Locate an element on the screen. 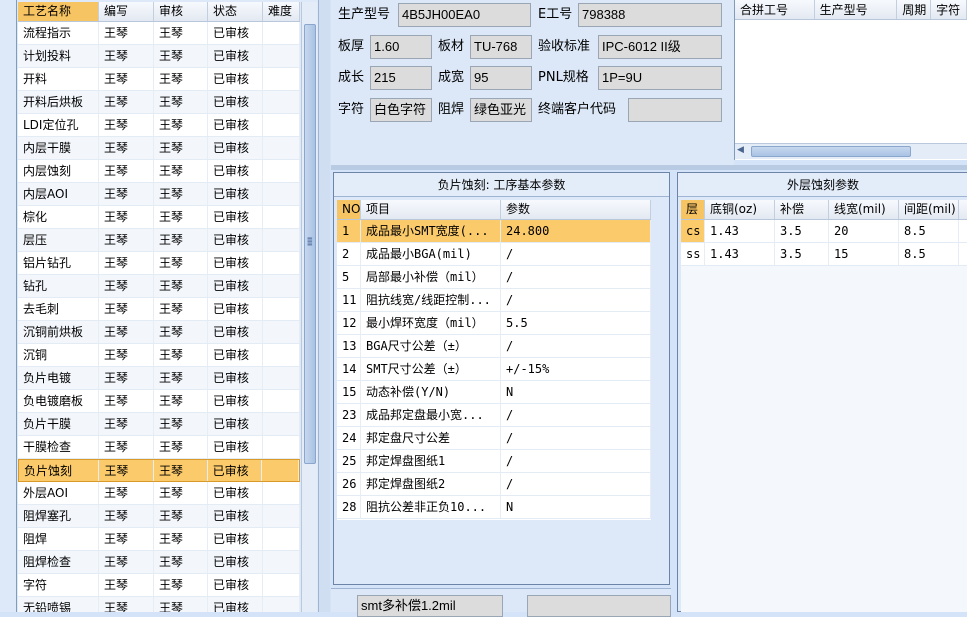 This screenshot has width=967, height=617. param-row: 1 成品最小SMT宽度(... 24.800 is located at coordinates (494, 231).